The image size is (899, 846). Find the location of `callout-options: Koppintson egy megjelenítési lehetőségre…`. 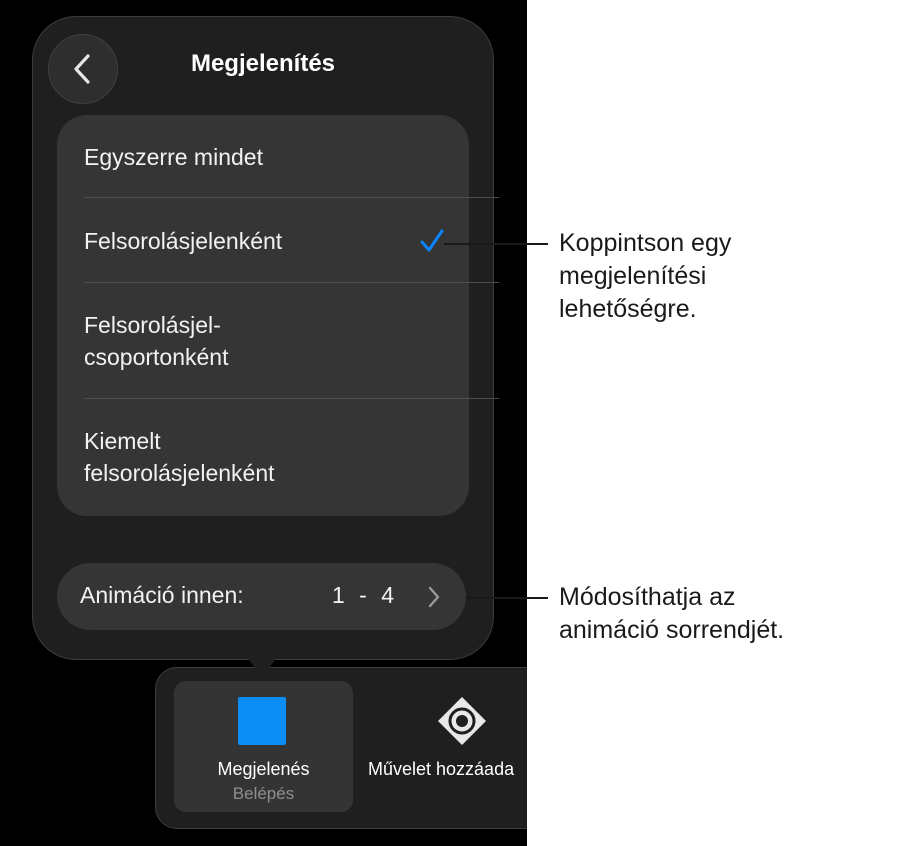

callout-options: Koppintson egy megjelenítési lehetőségre… is located at coordinates (645, 276).